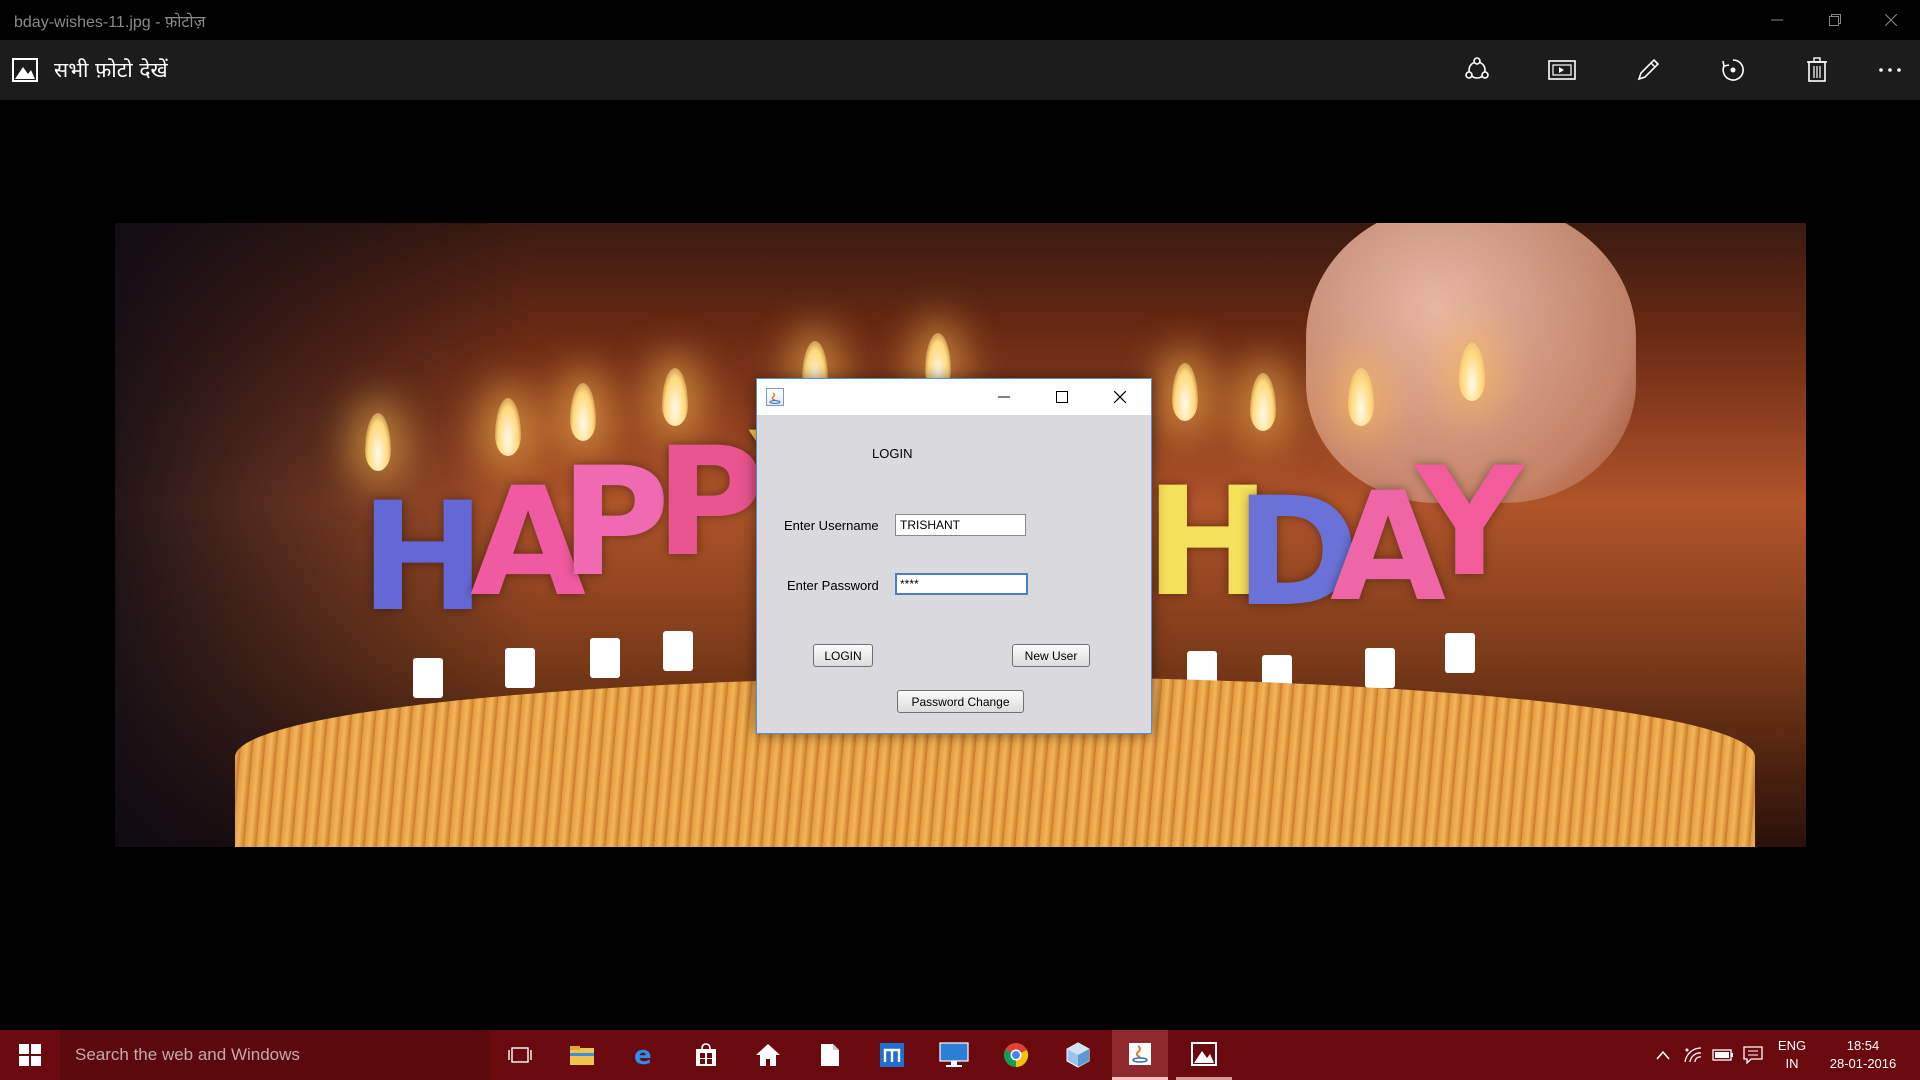 The width and height of the screenshot is (1920, 1080). I want to click on store-icon, so click(706, 1054).